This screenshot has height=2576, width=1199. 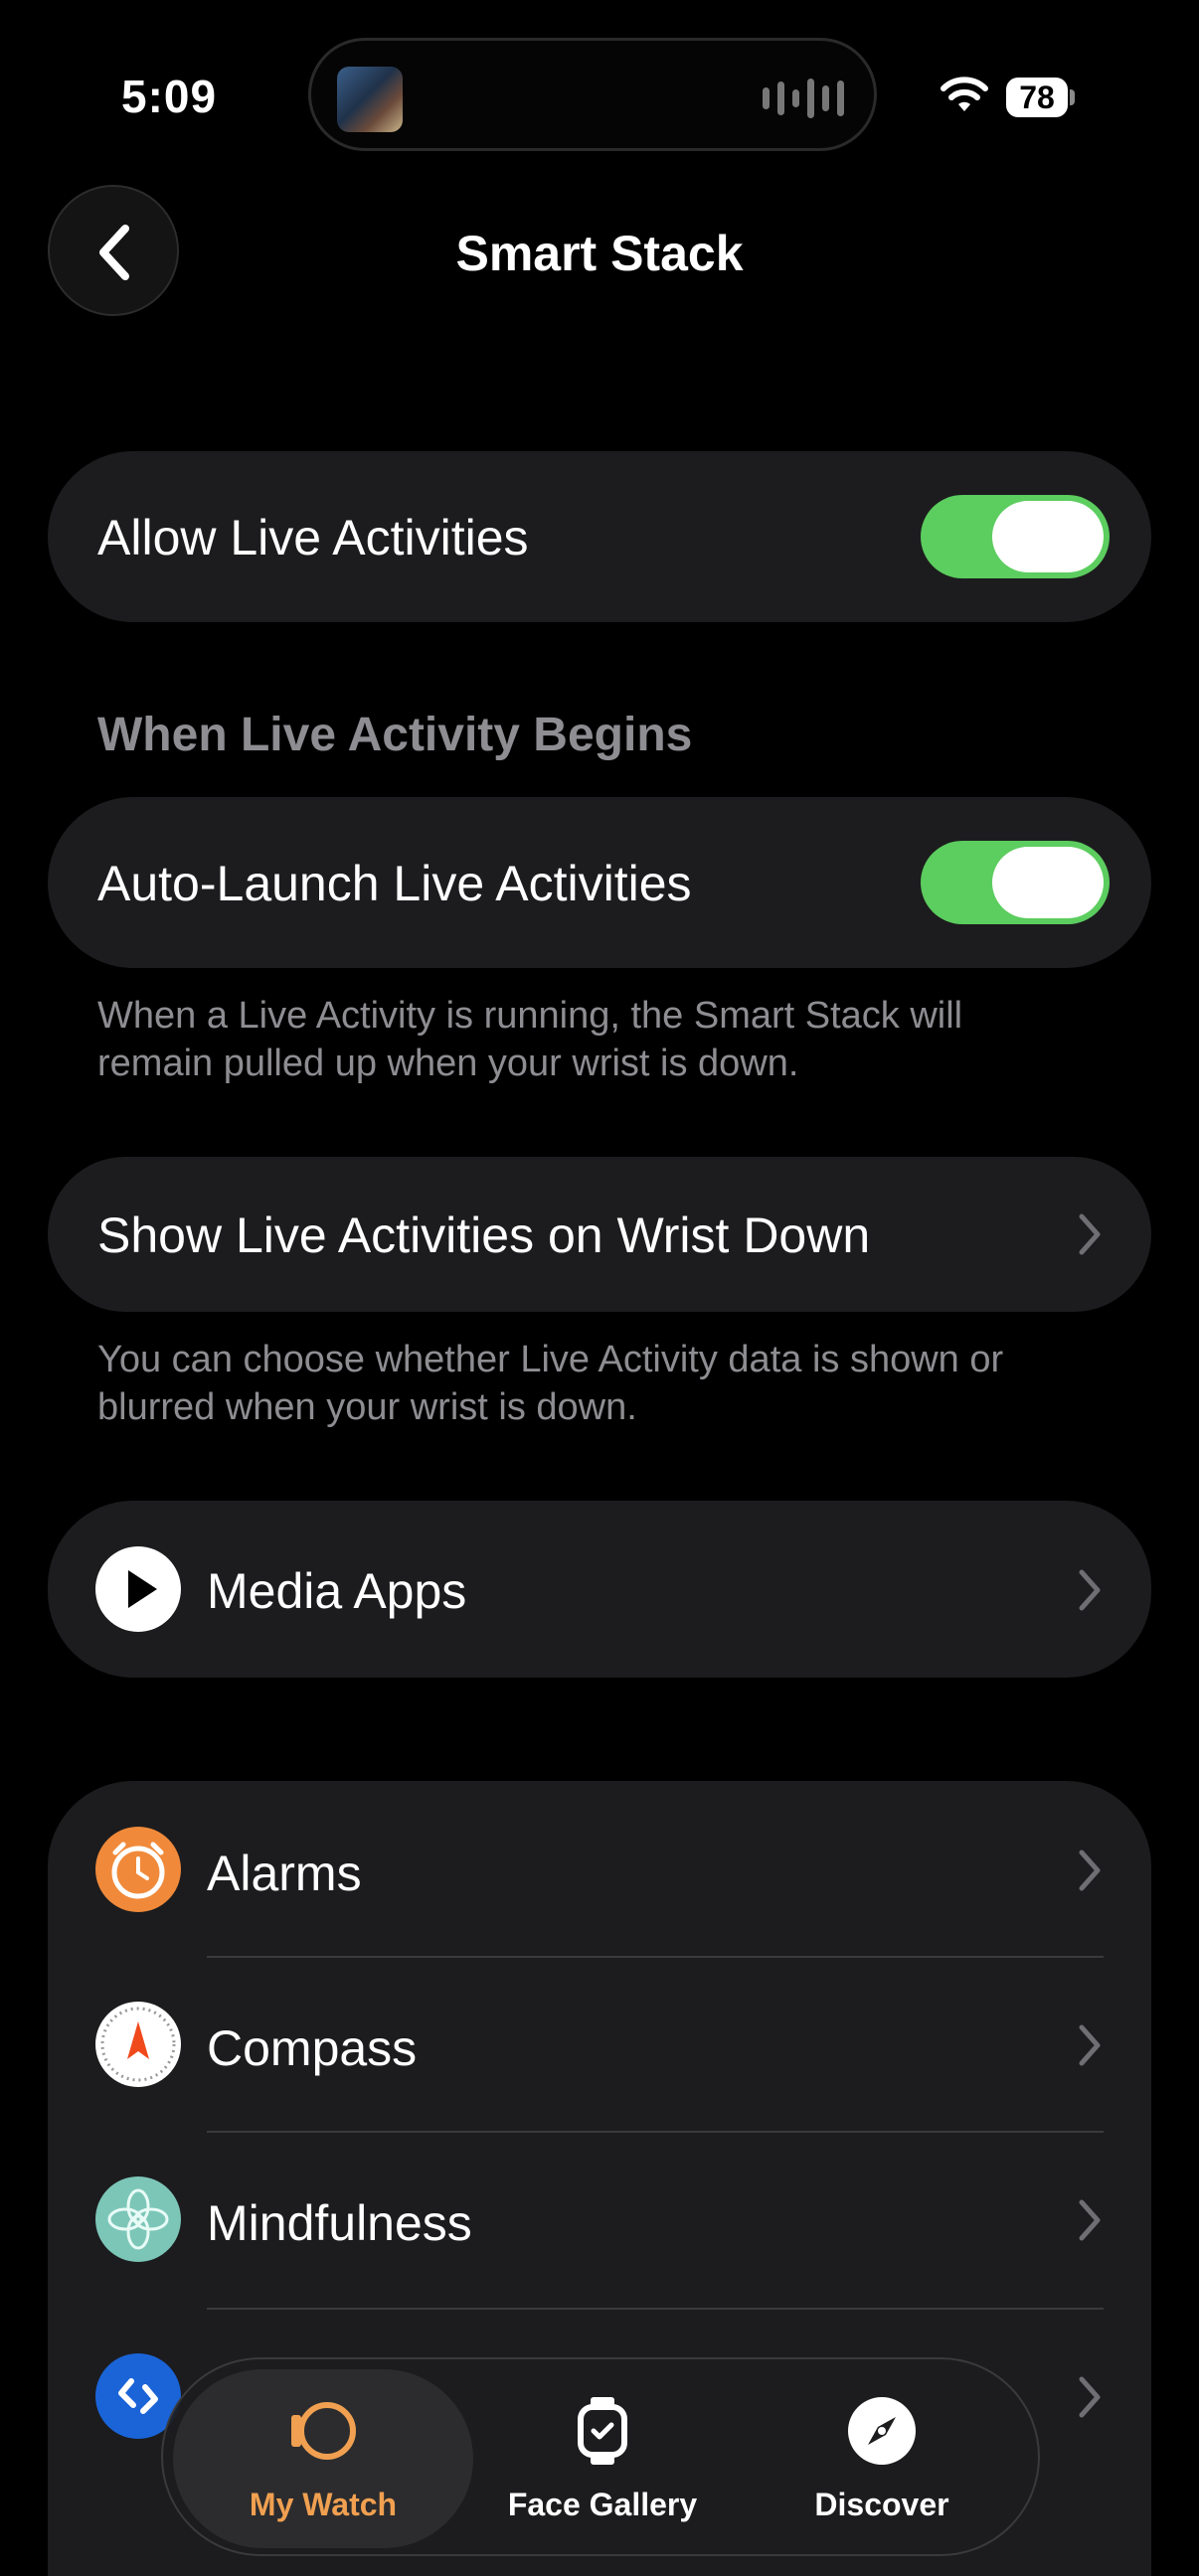 I want to click on tab-label: My Watch, so click(x=323, y=2504).